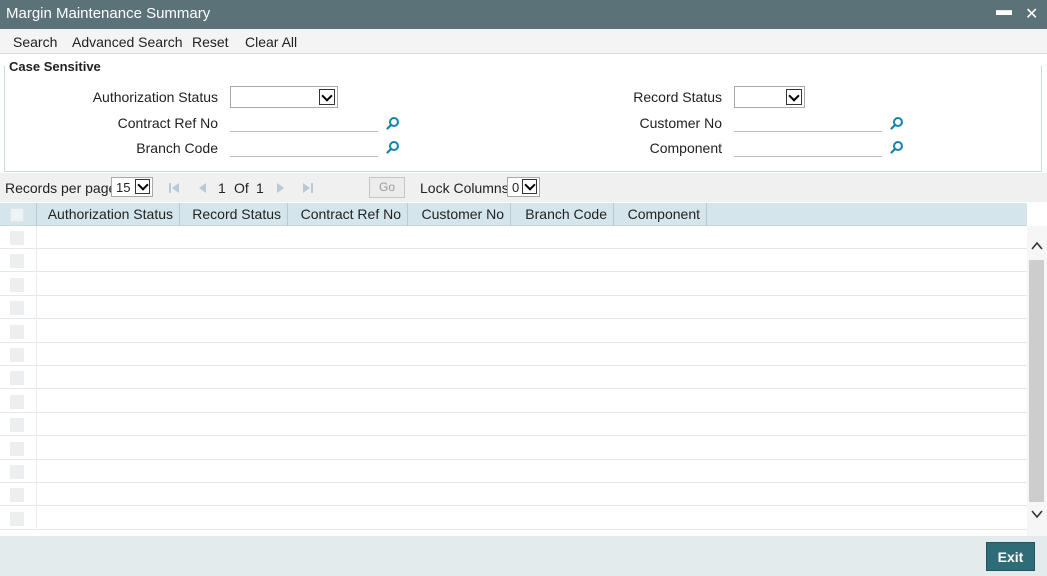 Image resolution: width=1047 pixels, height=576 pixels. What do you see at coordinates (387, 187) in the screenshot?
I see `go-button: Go` at bounding box center [387, 187].